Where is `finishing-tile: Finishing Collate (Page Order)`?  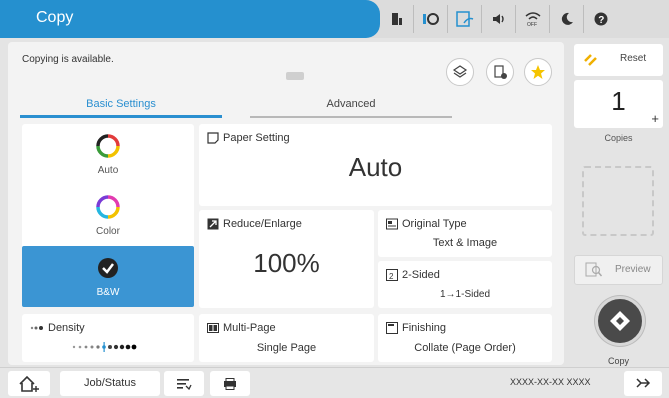 finishing-tile: Finishing Collate (Page Order) is located at coordinates (465, 338).